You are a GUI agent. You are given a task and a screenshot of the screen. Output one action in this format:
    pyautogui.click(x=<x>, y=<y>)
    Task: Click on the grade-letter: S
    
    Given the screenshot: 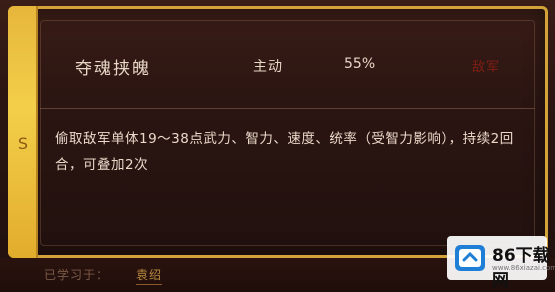 What is the action you would take?
    pyautogui.click(x=23, y=143)
    